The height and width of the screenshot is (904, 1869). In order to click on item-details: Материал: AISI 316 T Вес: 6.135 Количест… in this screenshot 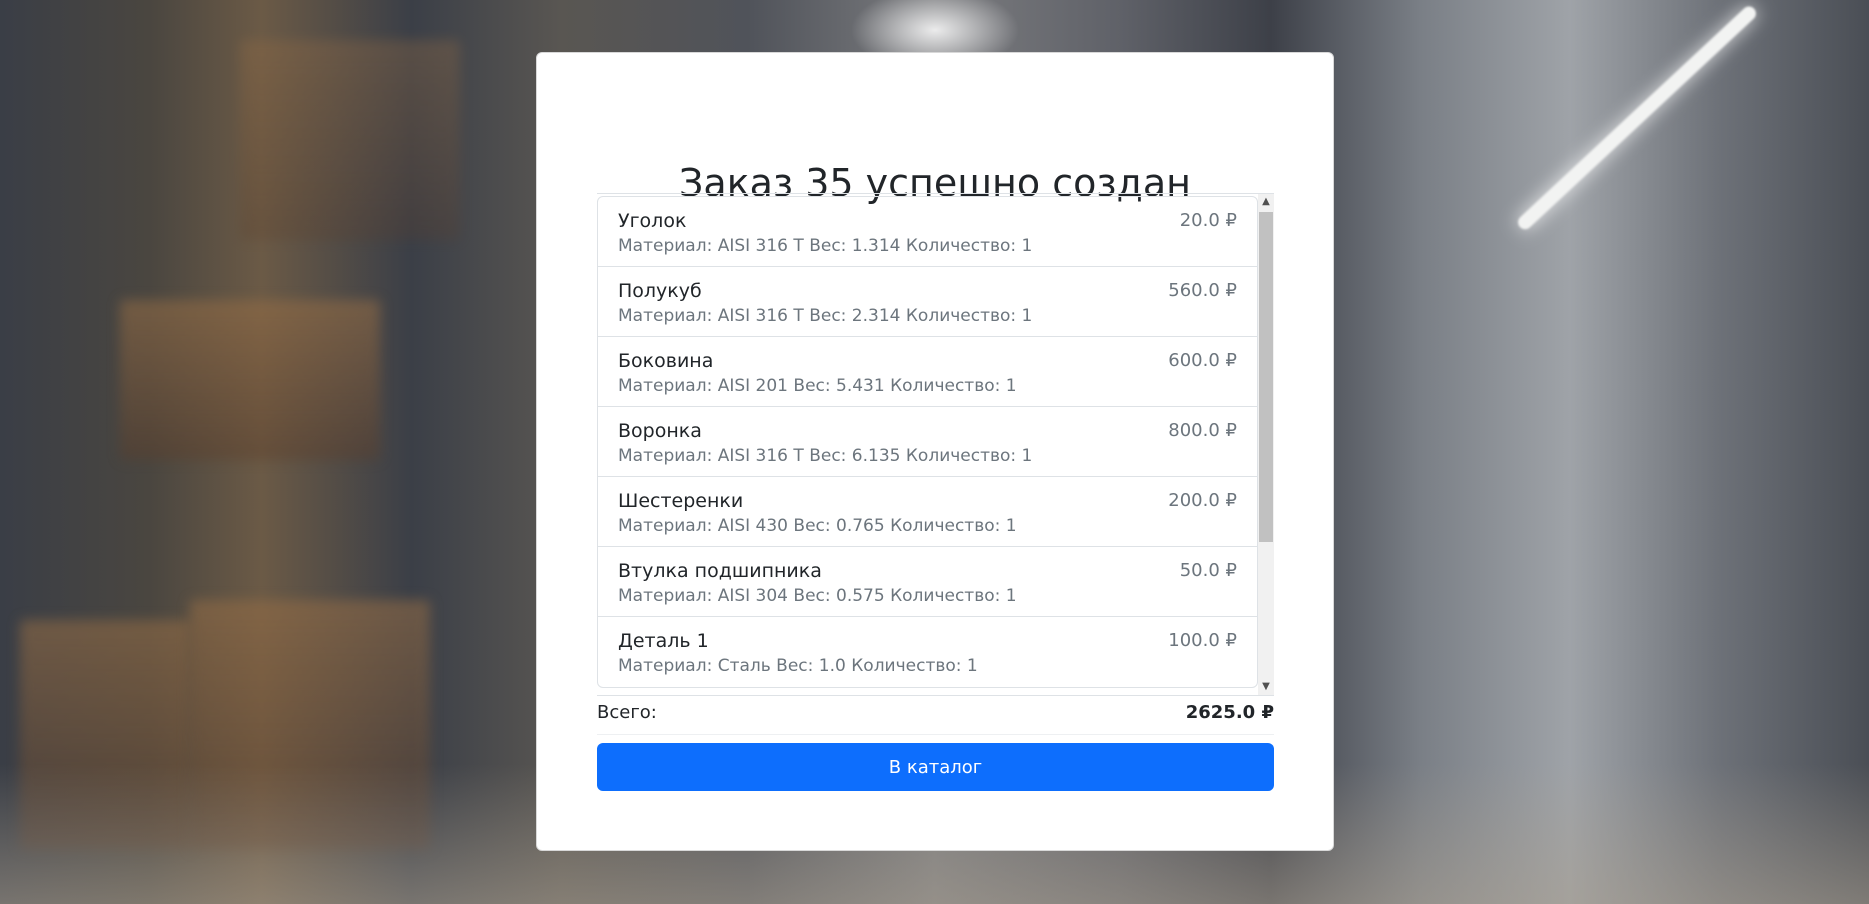, I will do `click(825, 456)`.